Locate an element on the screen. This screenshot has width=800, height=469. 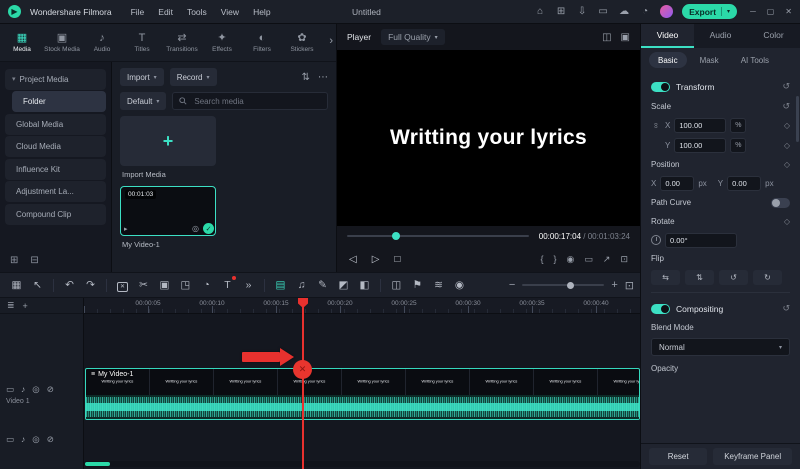
subtab-basic: Basic is located at coordinates (668, 60).